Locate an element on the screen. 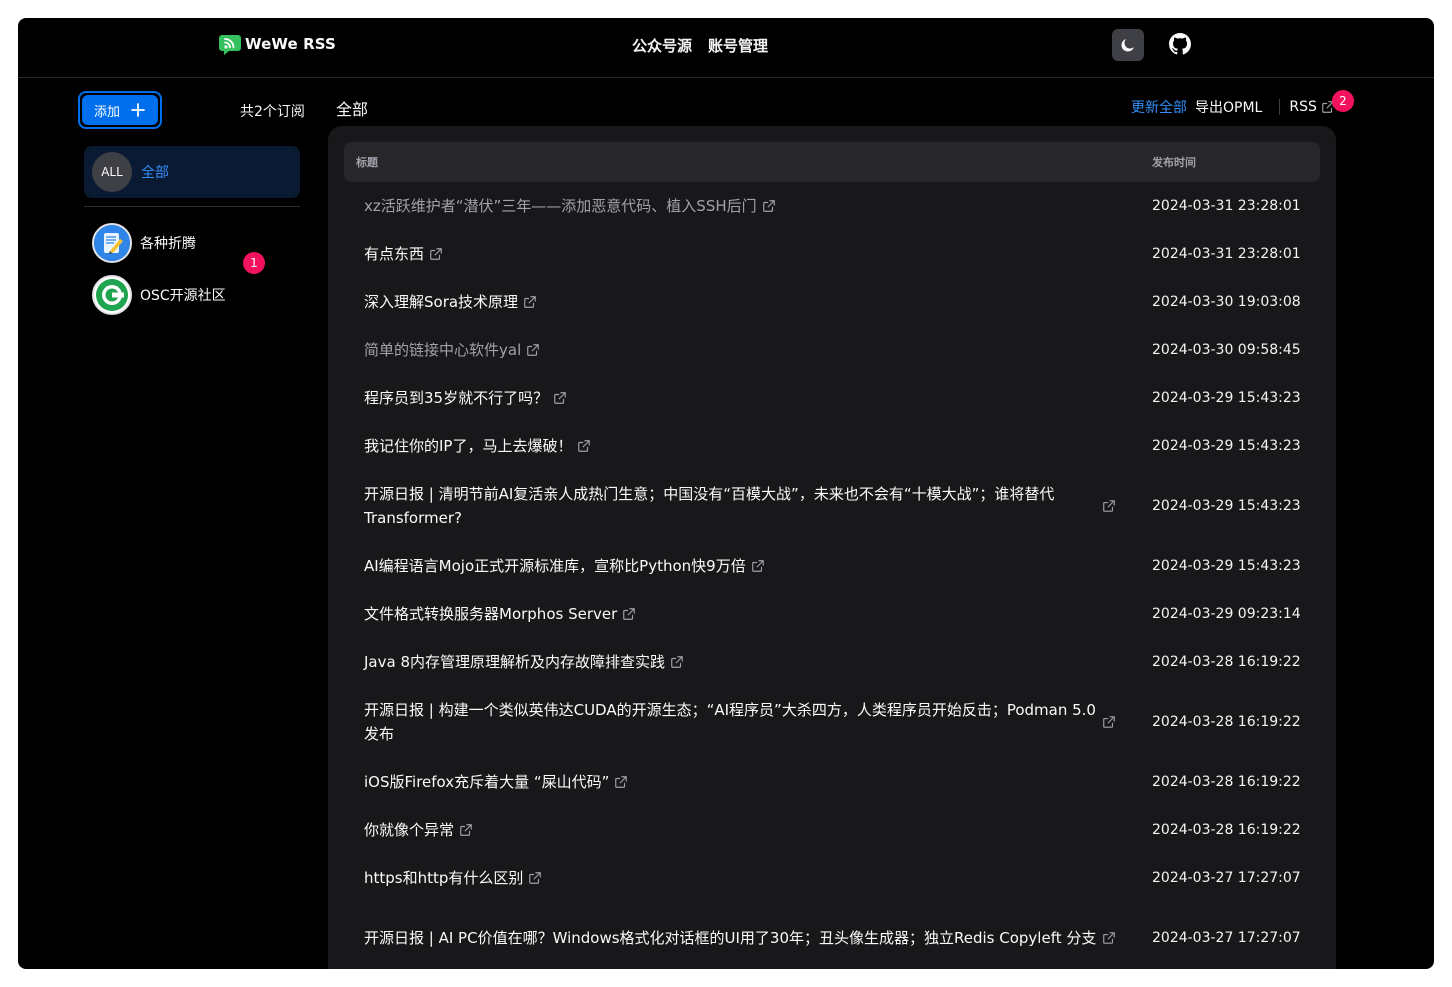 Image resolution: width=1452 pixels, height=987 pixels. article-title: 简单的链接中心软件yal is located at coordinates (442, 350).